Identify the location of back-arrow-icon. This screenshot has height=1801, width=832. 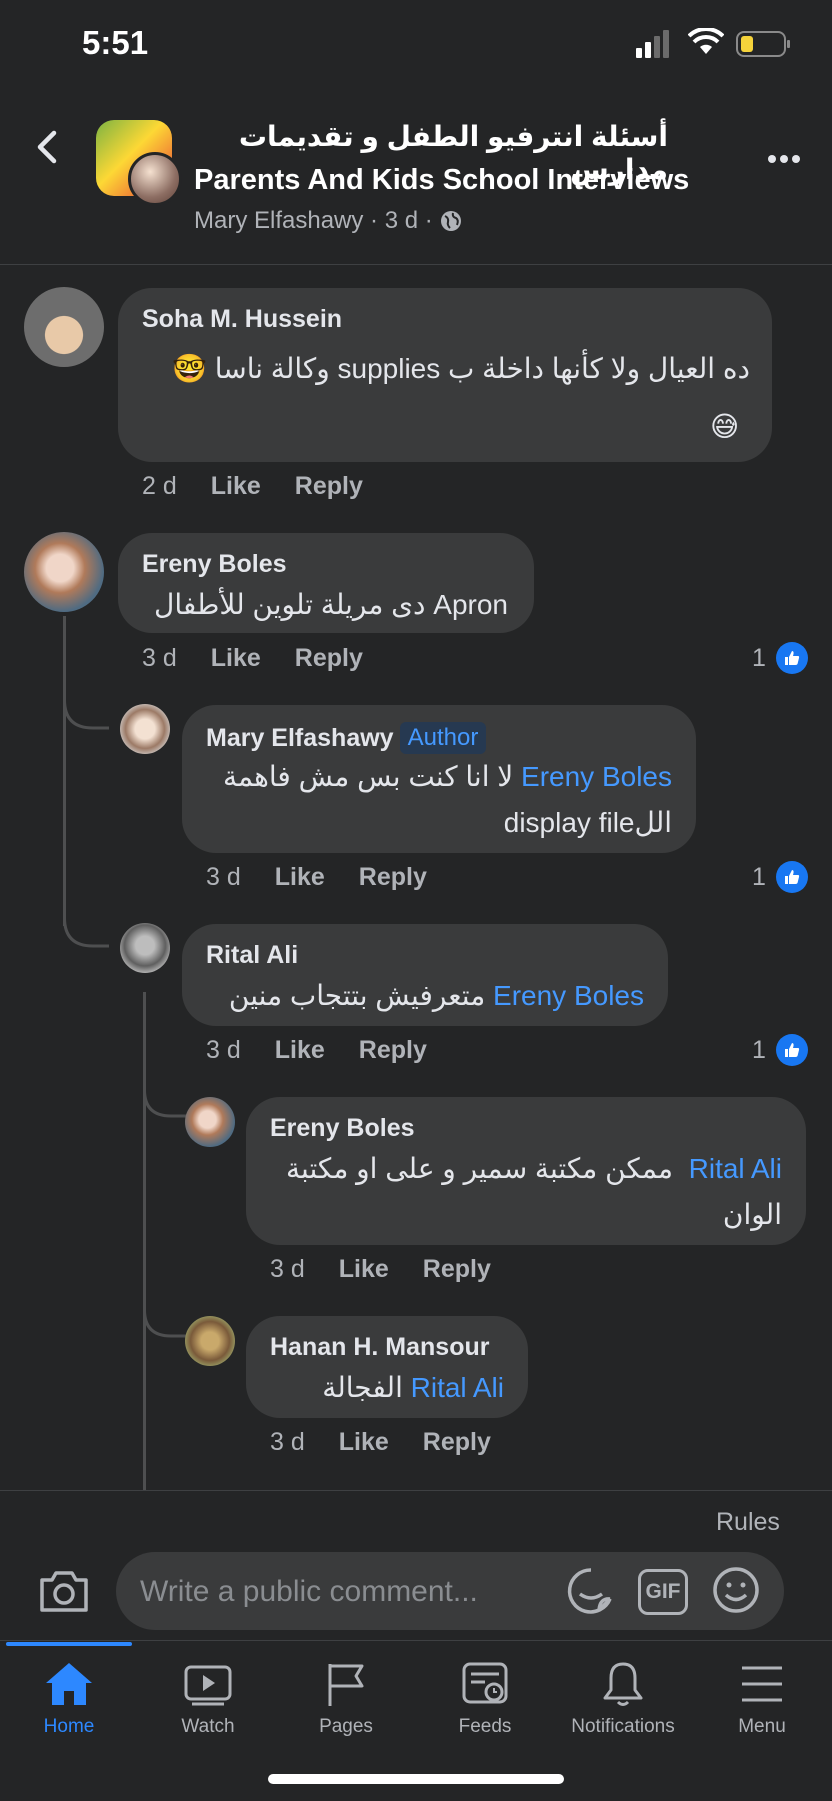
(47, 147).